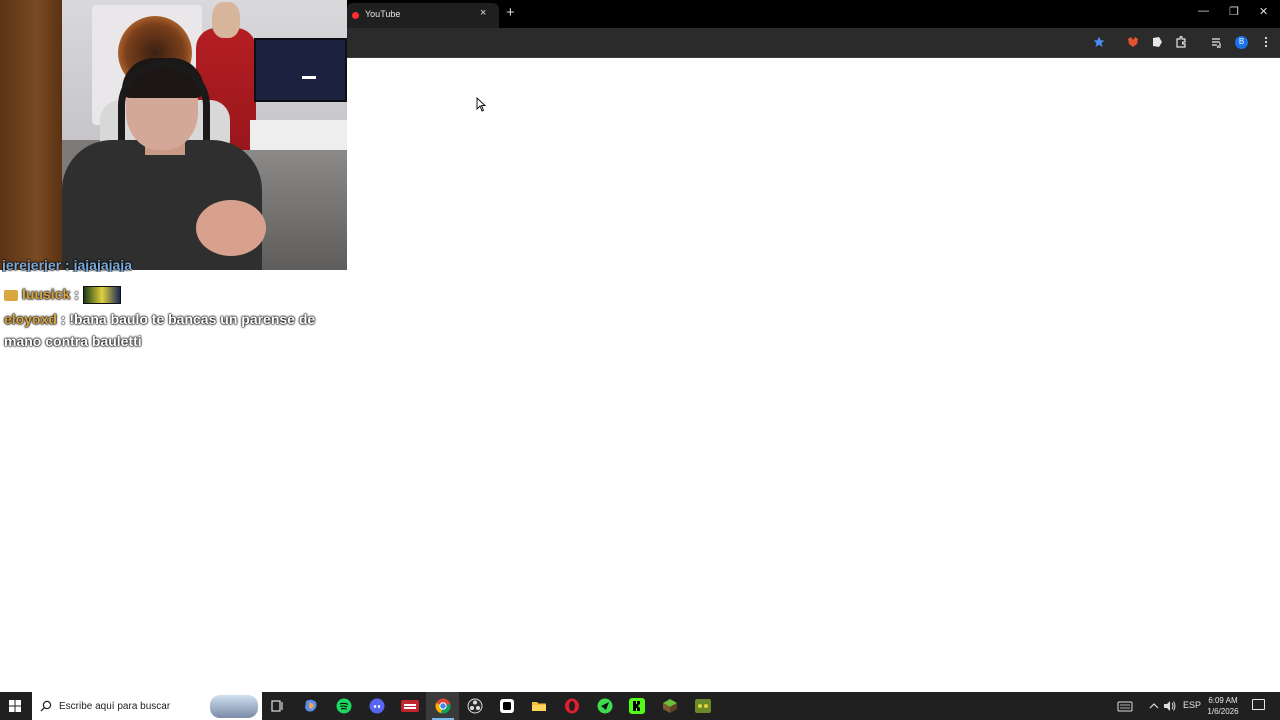  Describe the element at coordinates (231, 228) in the screenshot. I see `webcam-person-knee` at that location.